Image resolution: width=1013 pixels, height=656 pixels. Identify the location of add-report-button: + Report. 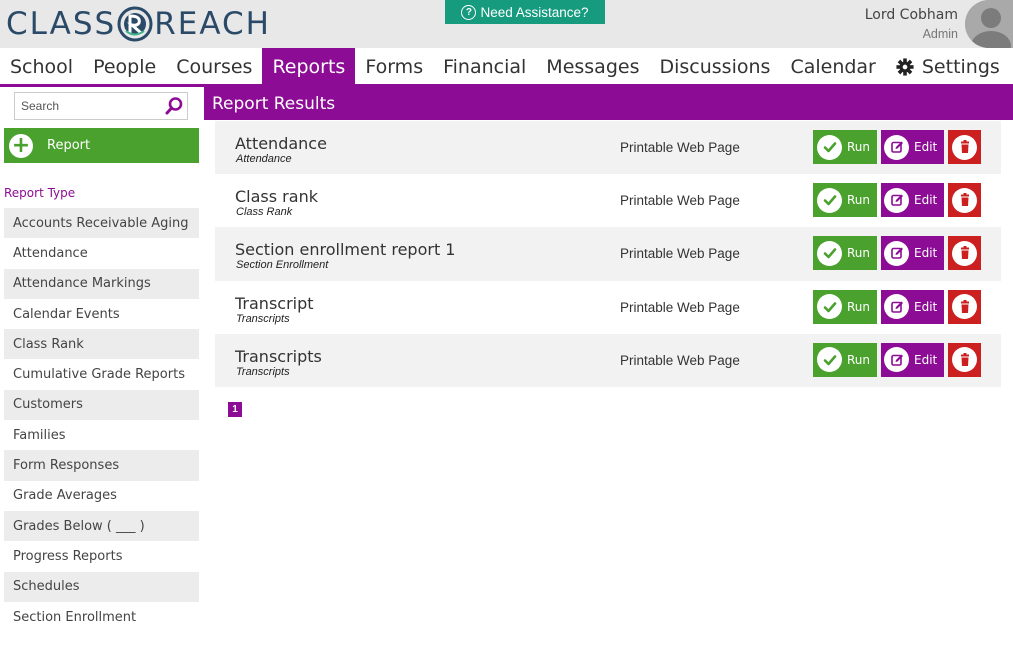
(101, 145).